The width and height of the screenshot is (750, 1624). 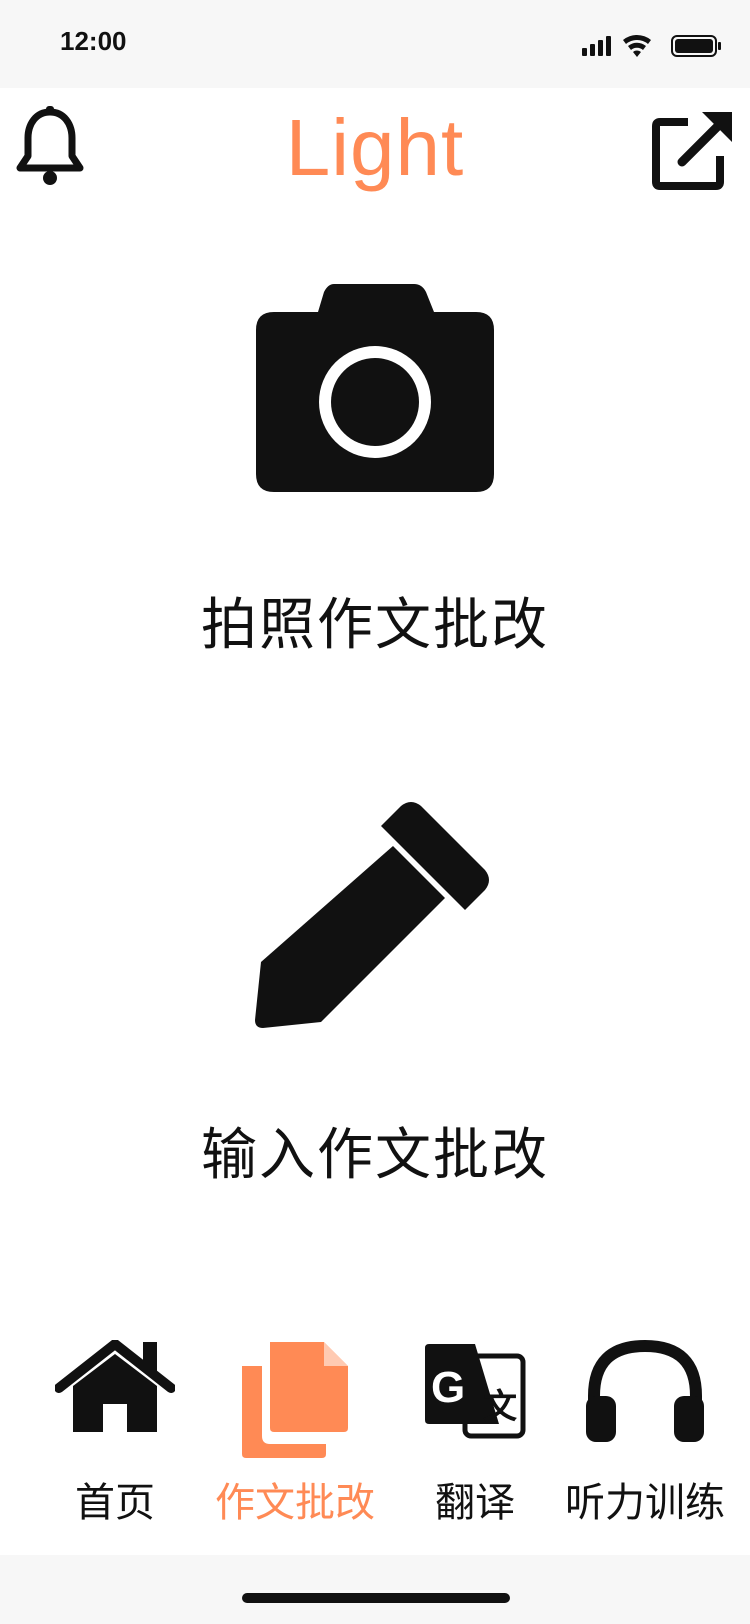 I want to click on translate-icon: G 文, so click(x=475, y=1391).